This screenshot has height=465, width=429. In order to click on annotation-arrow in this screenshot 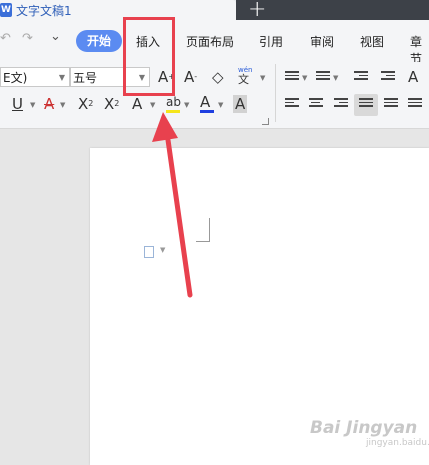, I will do `click(172, 205)`.